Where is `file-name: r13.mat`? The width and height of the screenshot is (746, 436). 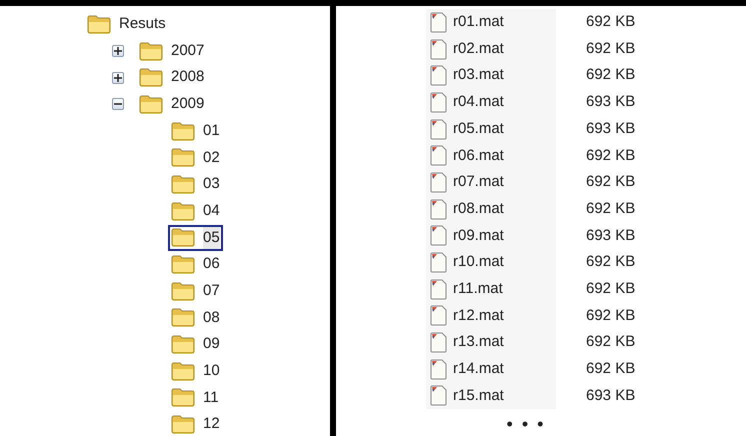 file-name: r13.mat is located at coordinates (478, 342).